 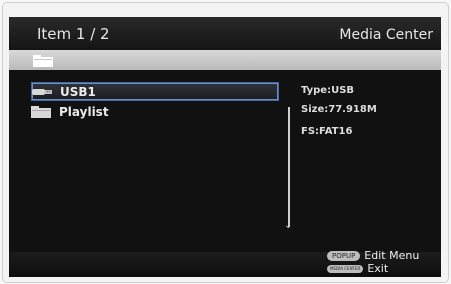 I want to click on list-item-label: USB1, so click(x=78, y=91).